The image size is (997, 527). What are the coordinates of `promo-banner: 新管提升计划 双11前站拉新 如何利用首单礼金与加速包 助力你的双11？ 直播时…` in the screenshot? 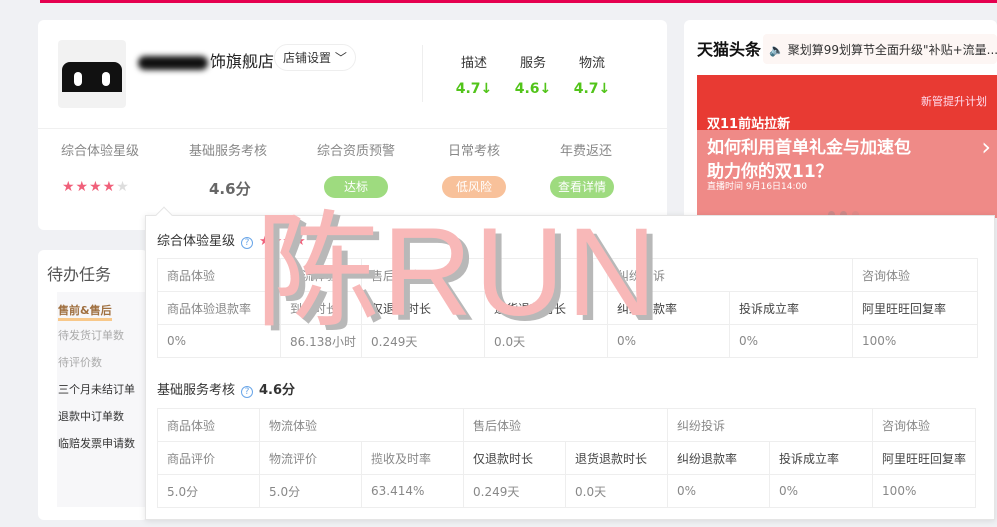 It's located at (847, 146).